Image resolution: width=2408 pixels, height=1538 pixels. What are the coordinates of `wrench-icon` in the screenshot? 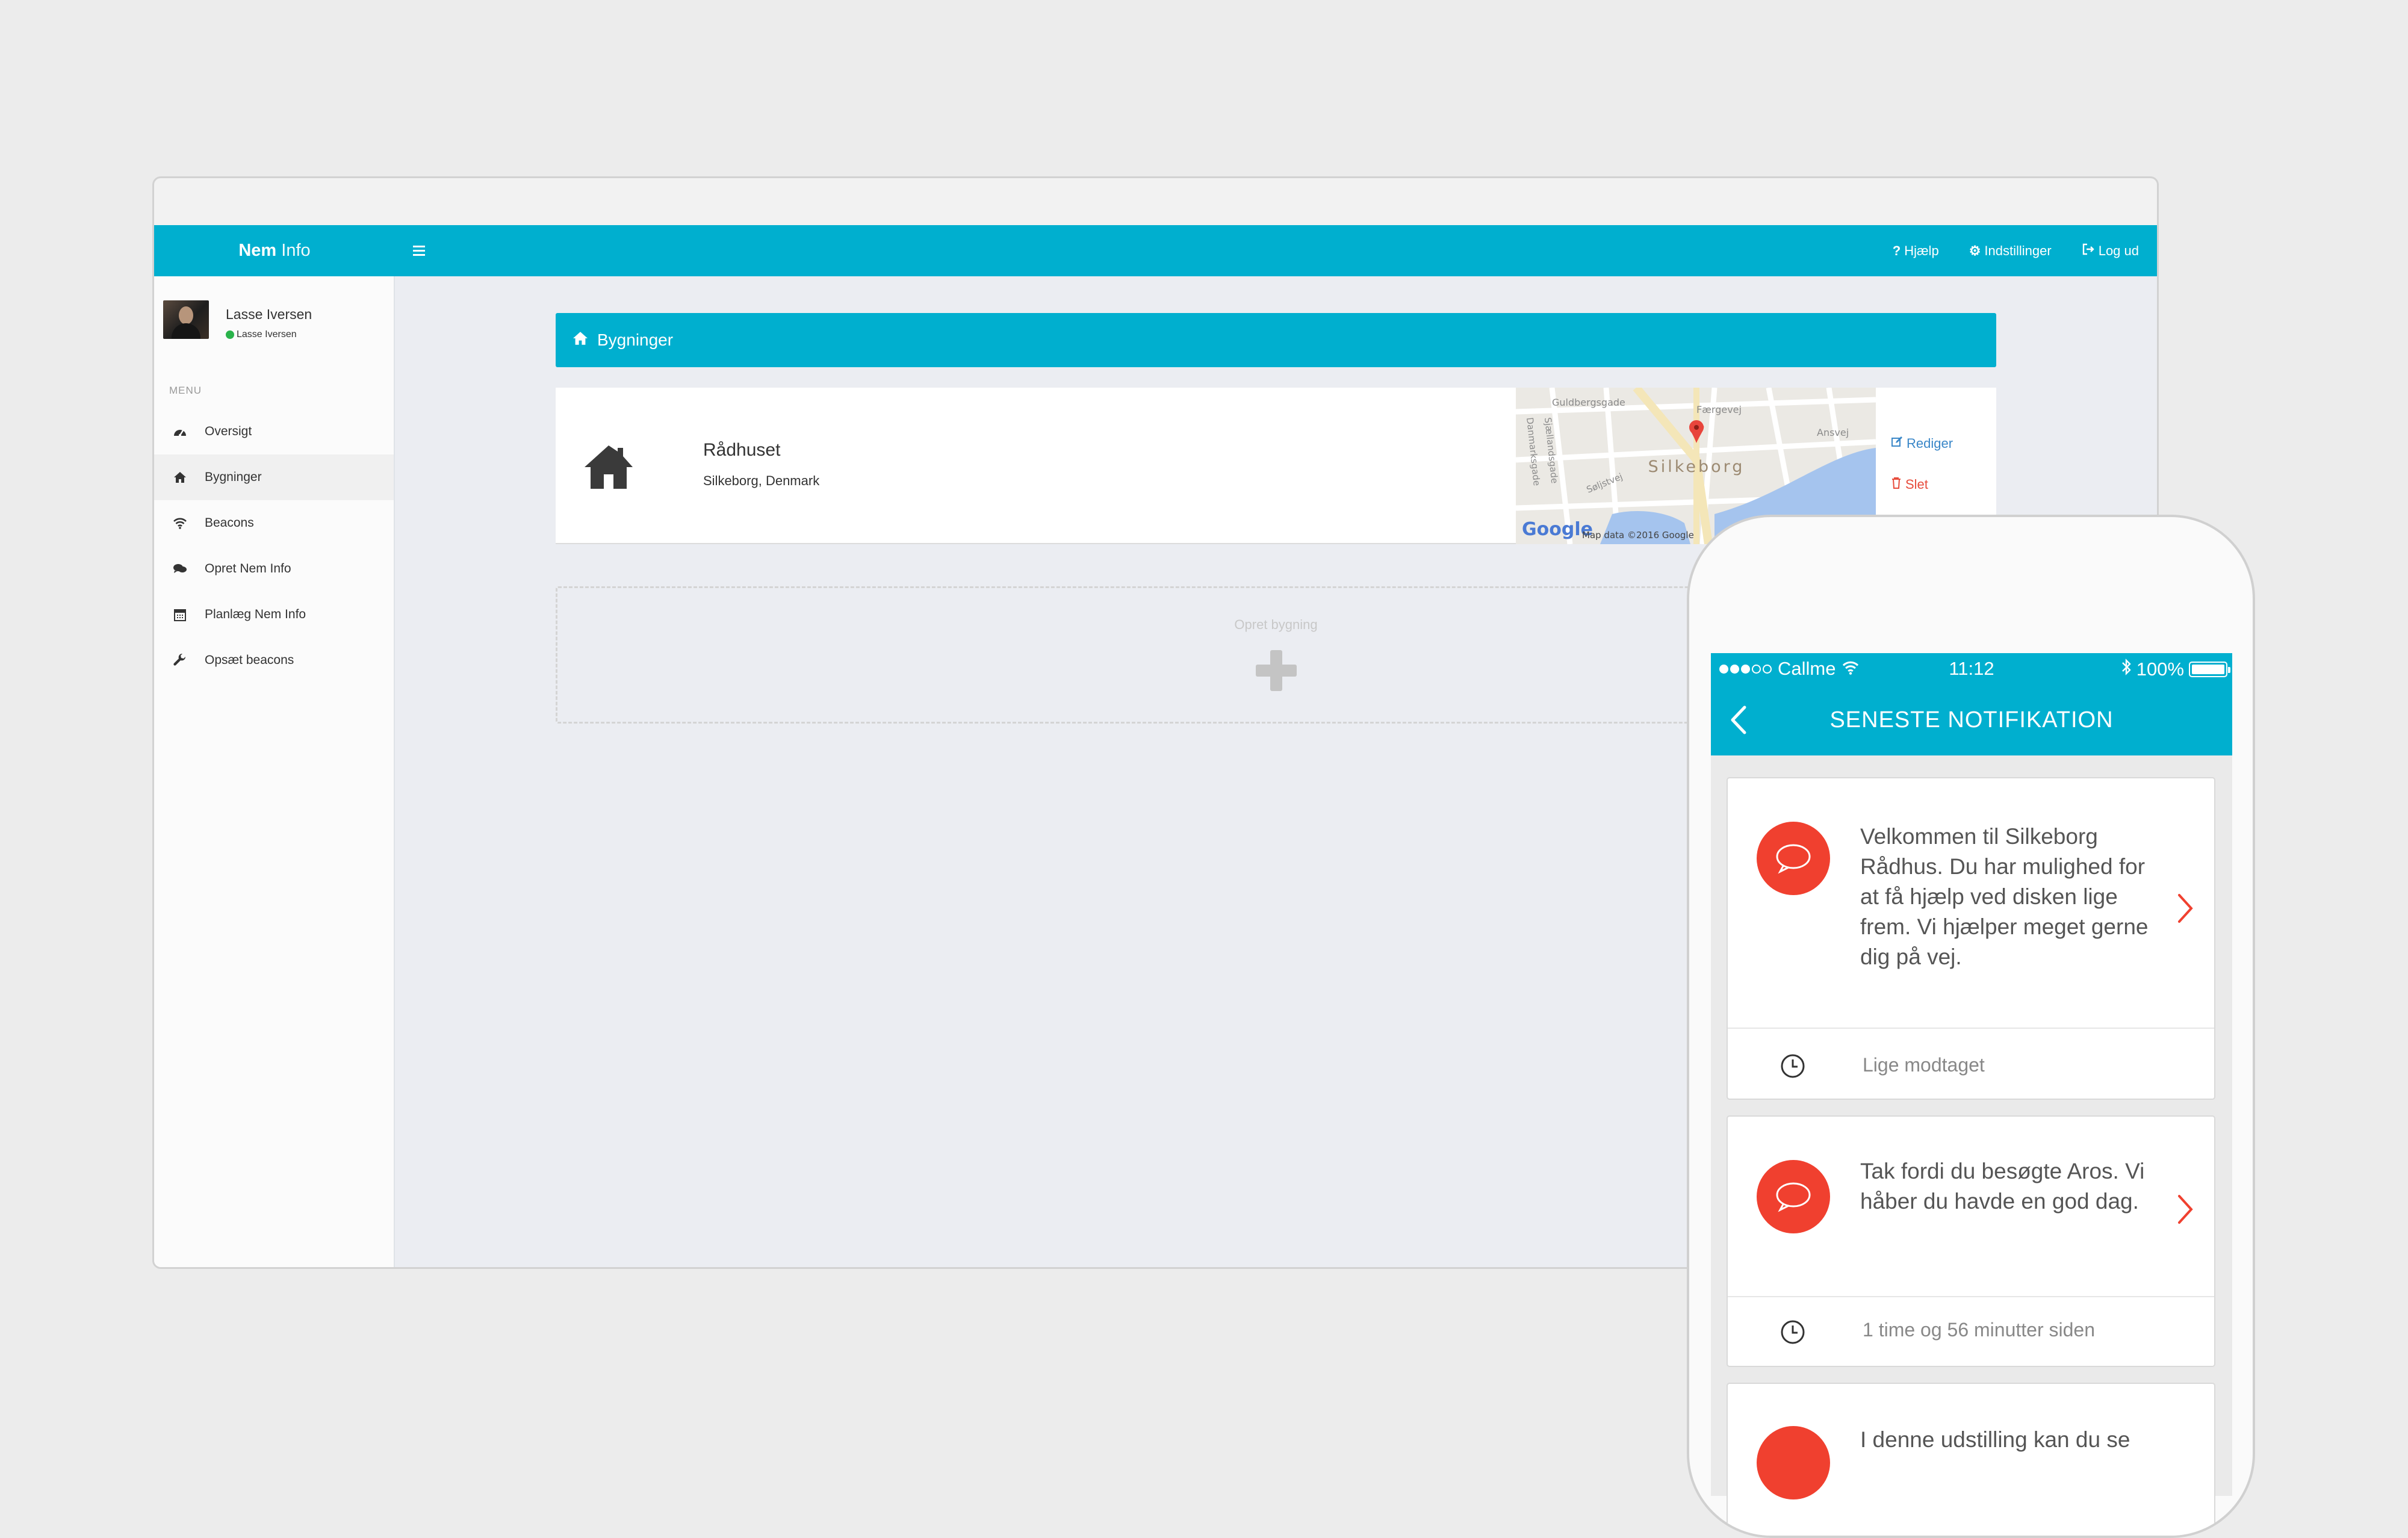 It's located at (180, 660).